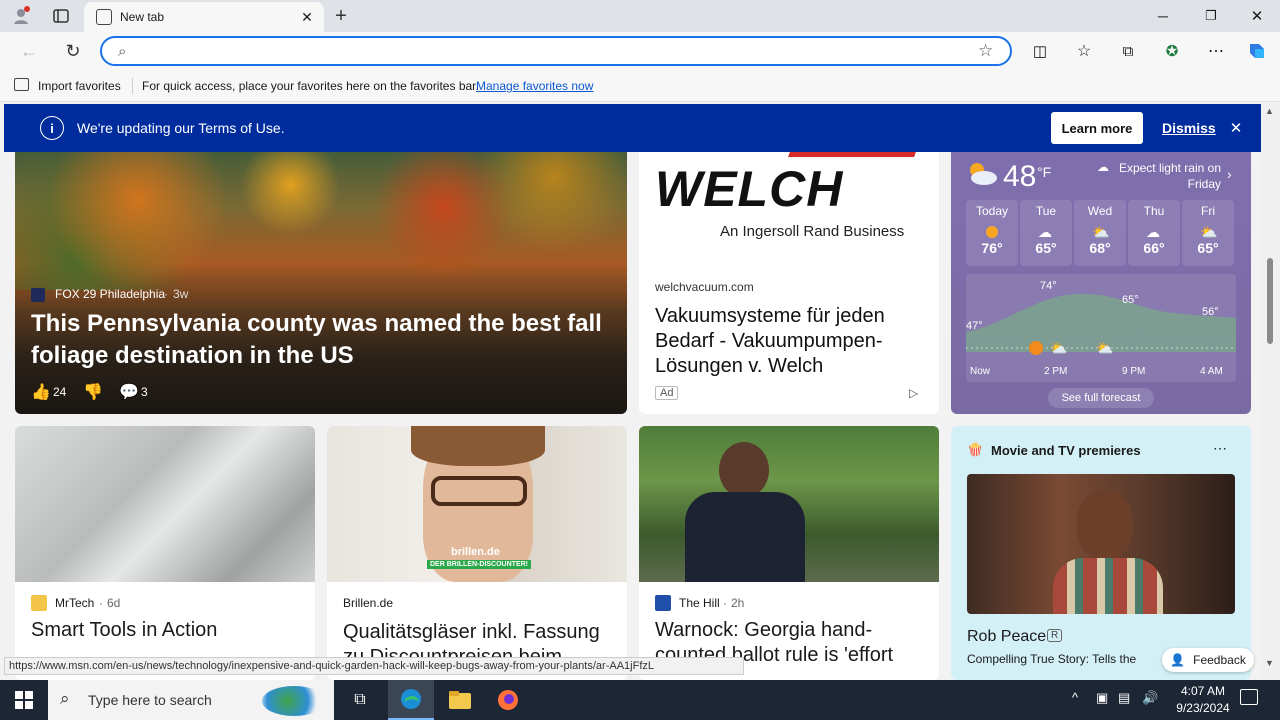  I want to click on weather-day: Today 76°, so click(992, 233).